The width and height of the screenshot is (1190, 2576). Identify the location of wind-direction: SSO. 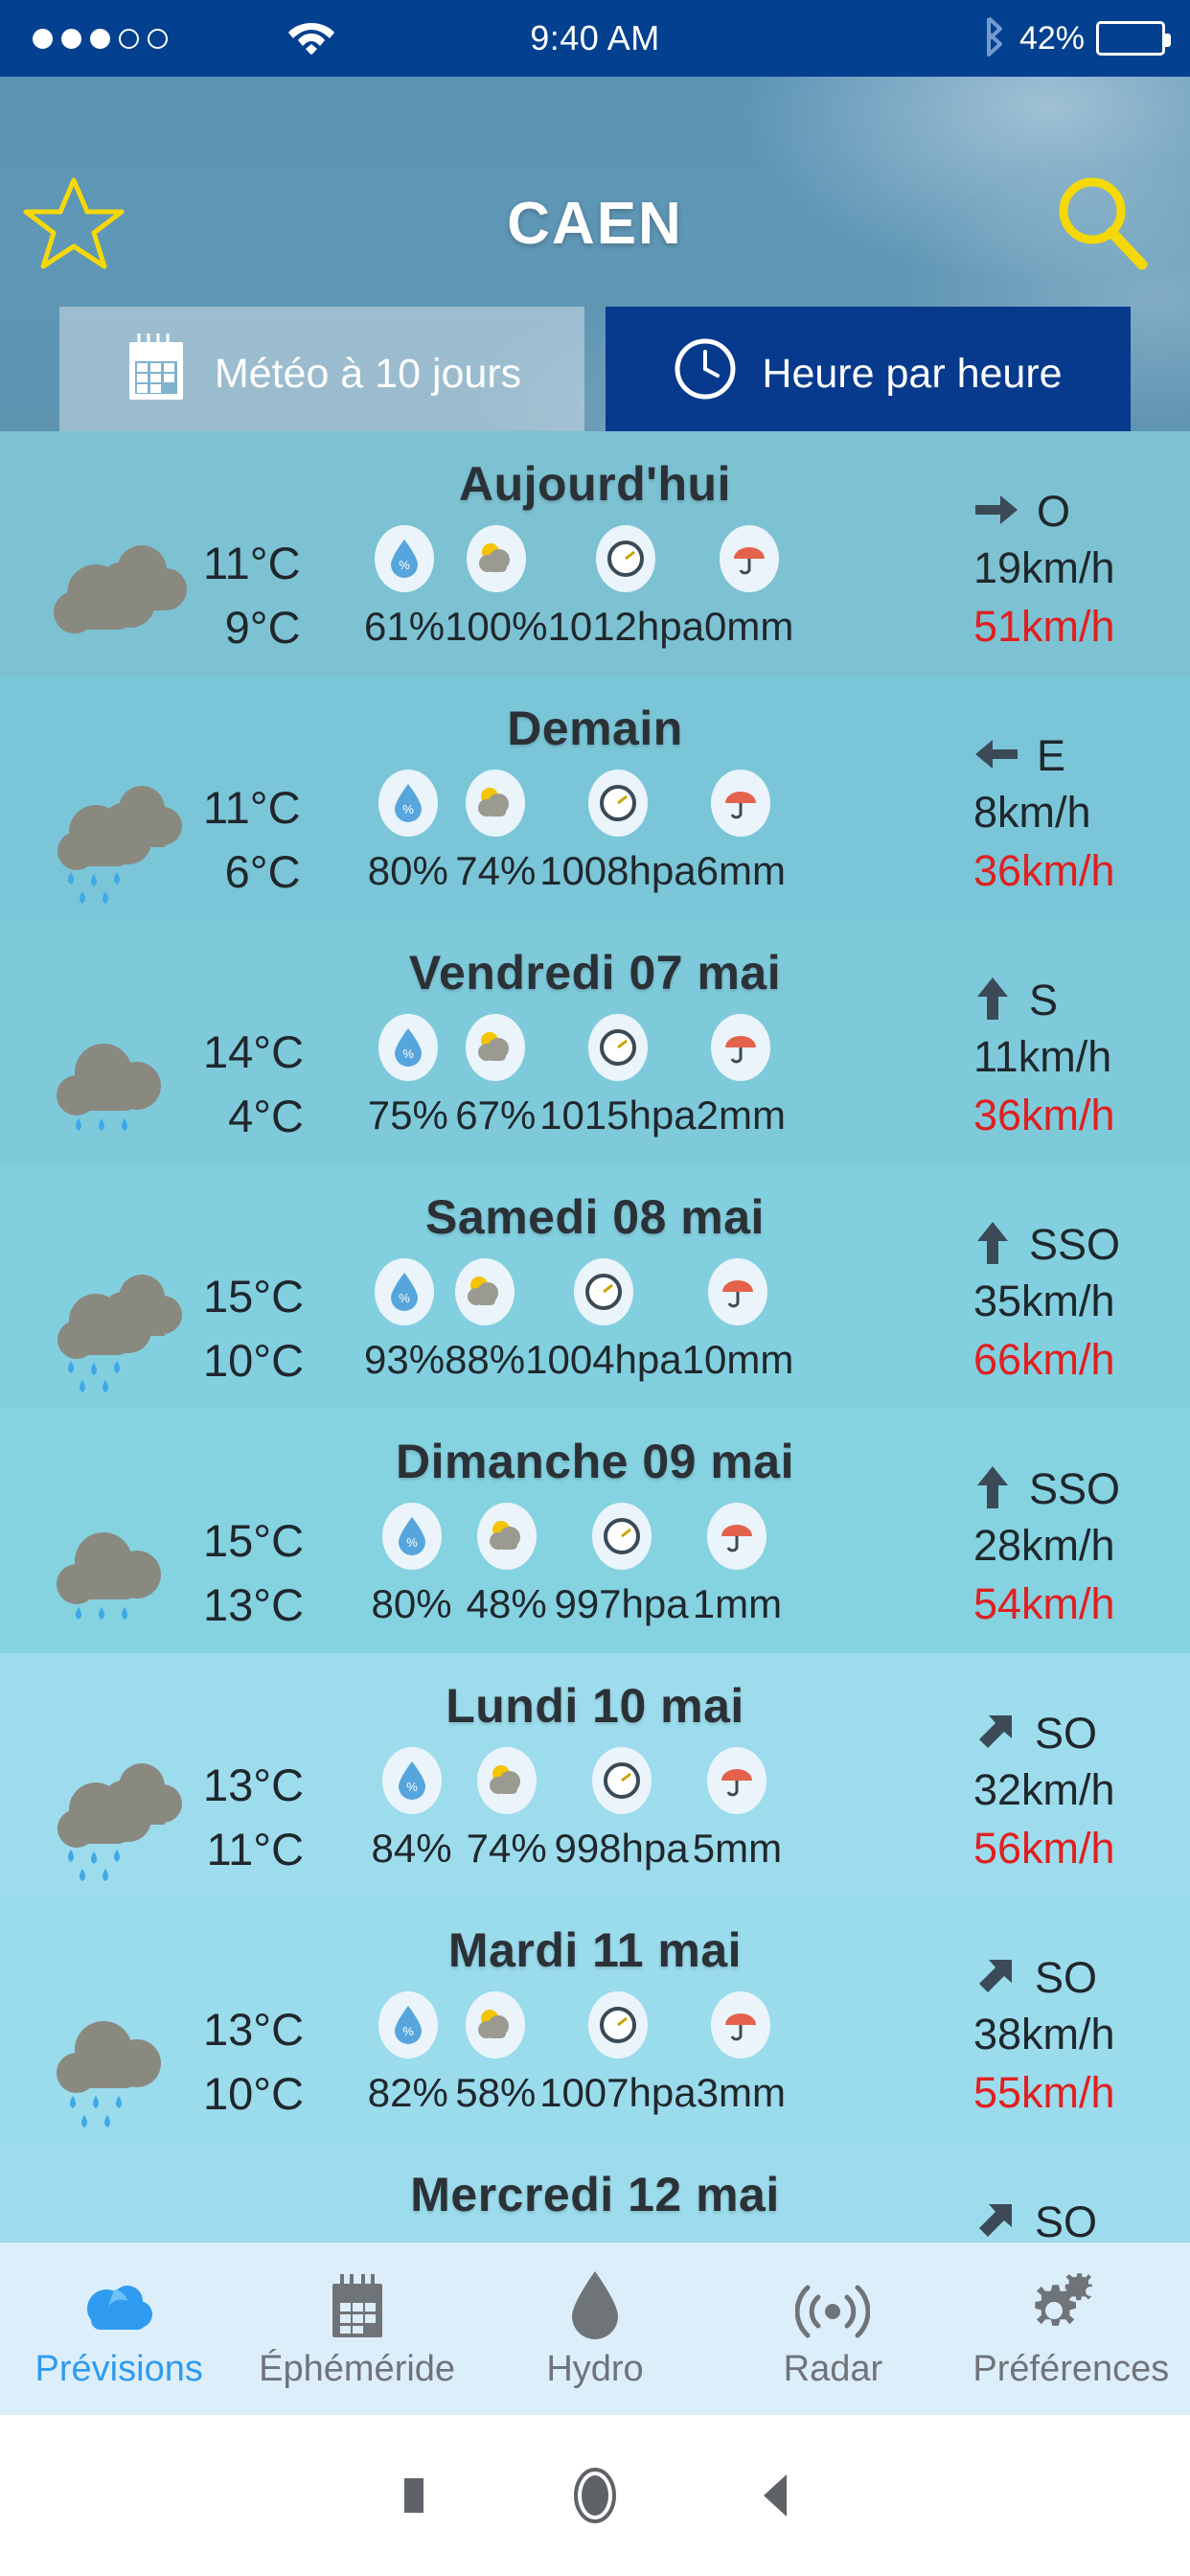
(1075, 1244).